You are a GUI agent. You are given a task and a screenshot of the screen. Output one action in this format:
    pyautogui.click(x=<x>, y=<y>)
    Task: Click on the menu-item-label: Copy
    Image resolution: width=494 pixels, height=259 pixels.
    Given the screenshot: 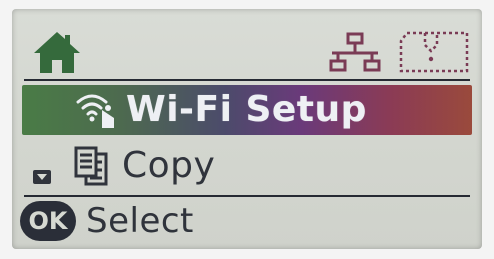 What is the action you would take?
    pyautogui.click(x=169, y=165)
    